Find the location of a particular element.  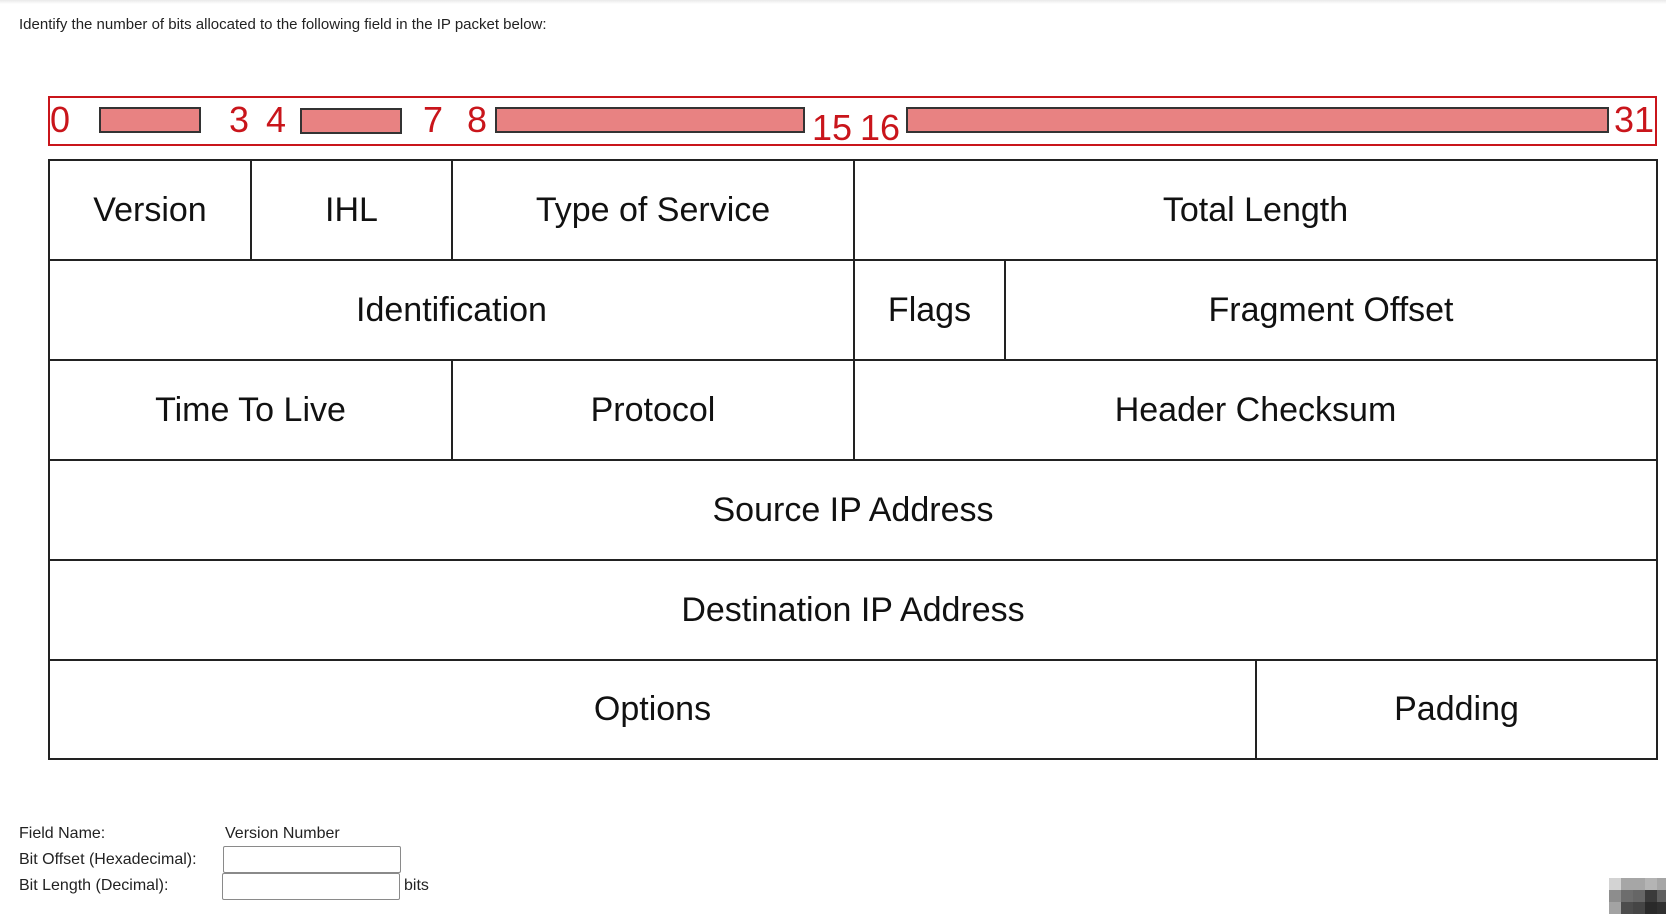

bit-offset-input is located at coordinates (312, 859).